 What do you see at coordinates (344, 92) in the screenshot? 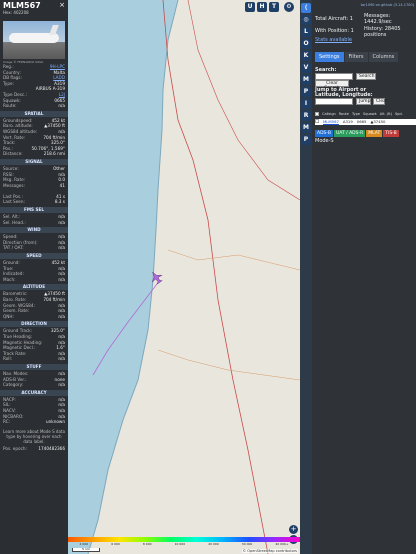
I see `jump-label: Jump to Airport or Latitude, Longitude:` at bounding box center [344, 92].